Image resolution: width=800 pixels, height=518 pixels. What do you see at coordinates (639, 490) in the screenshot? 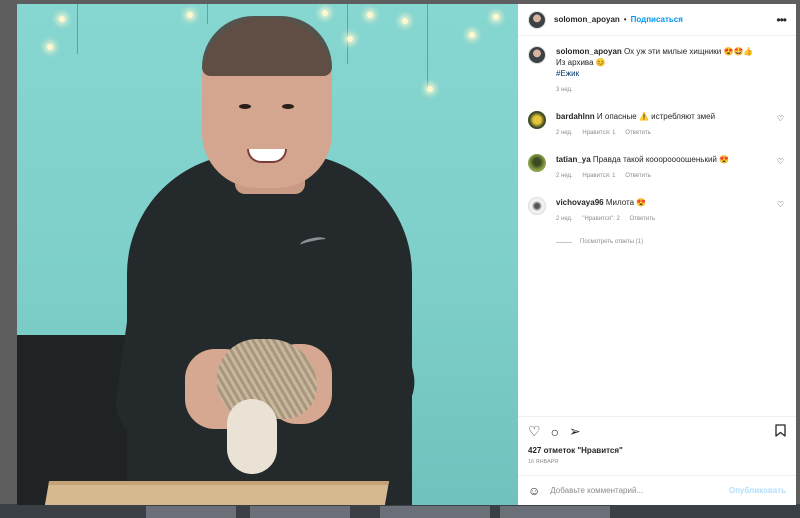
I see `comment-input` at bounding box center [639, 490].